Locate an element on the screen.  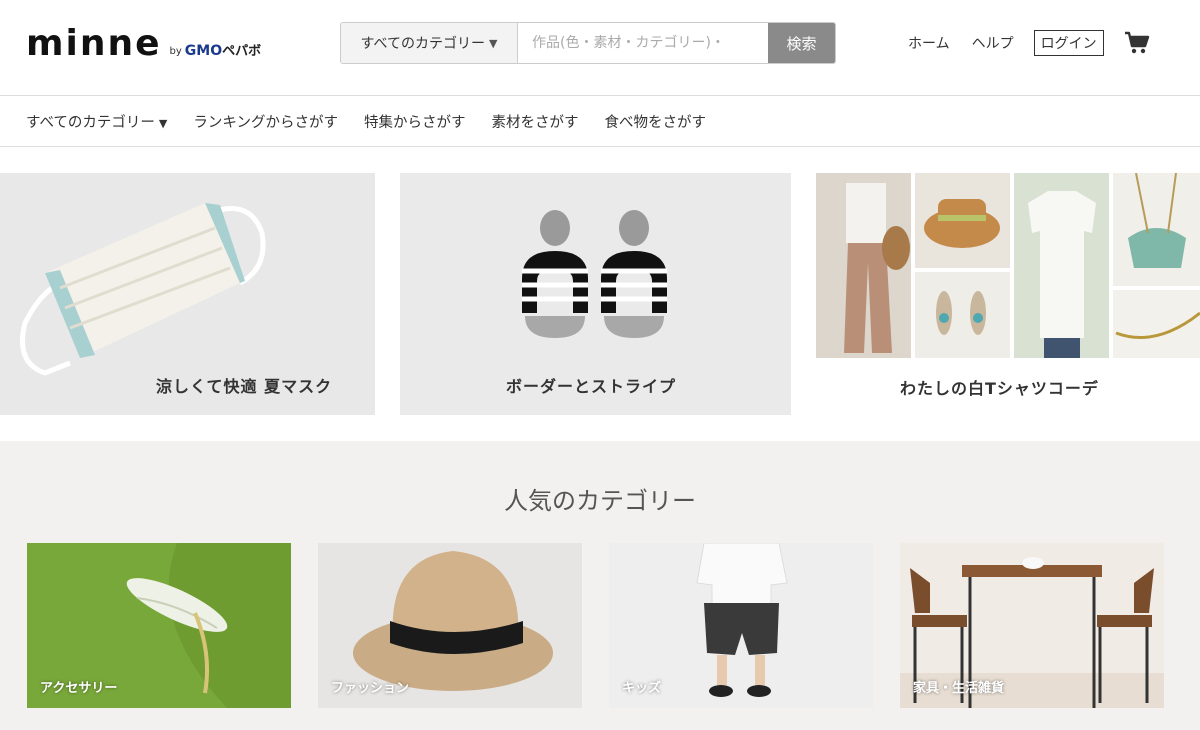
feature-banner-stripes: ボーダーとストライプ is located at coordinates (595, 294).